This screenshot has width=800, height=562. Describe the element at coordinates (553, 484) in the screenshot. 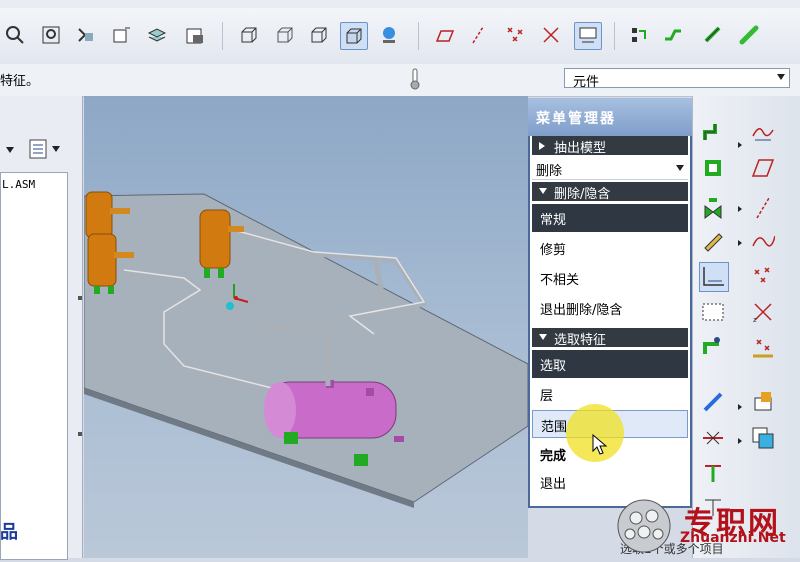

I see `menu-item-label: 退出` at that location.